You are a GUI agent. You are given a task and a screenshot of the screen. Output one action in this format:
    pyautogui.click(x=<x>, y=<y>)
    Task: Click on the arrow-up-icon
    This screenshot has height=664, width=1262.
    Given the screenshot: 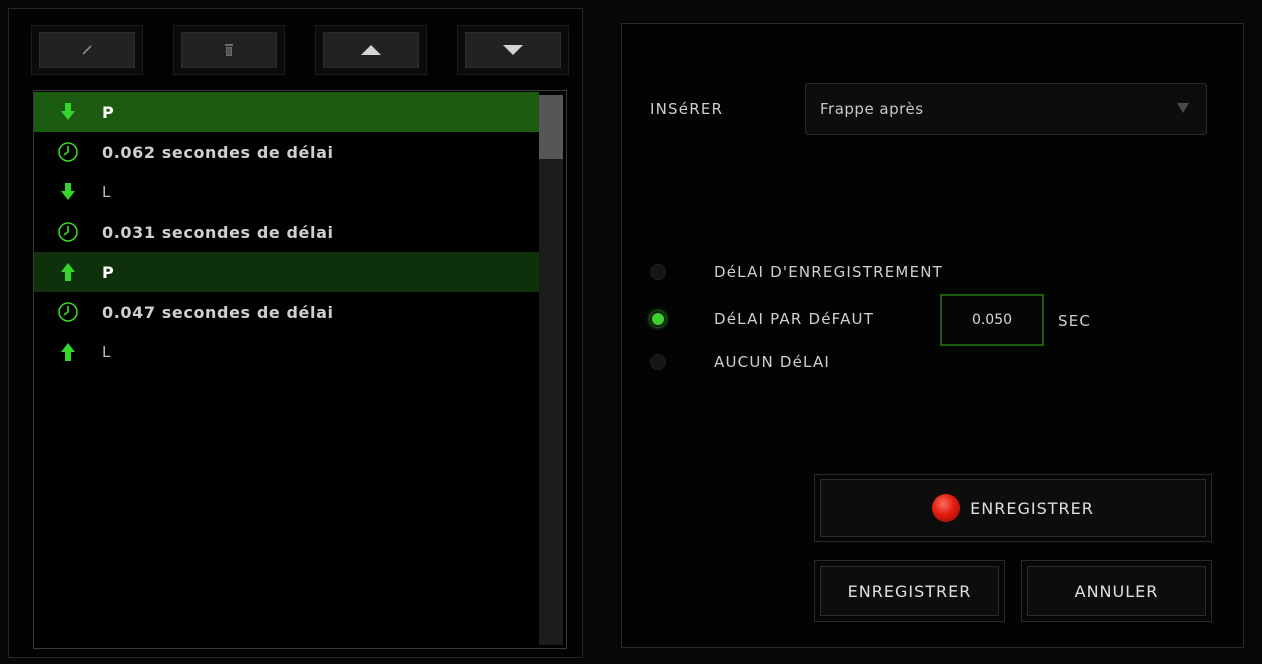 What is the action you would take?
    pyautogui.click(x=371, y=50)
    